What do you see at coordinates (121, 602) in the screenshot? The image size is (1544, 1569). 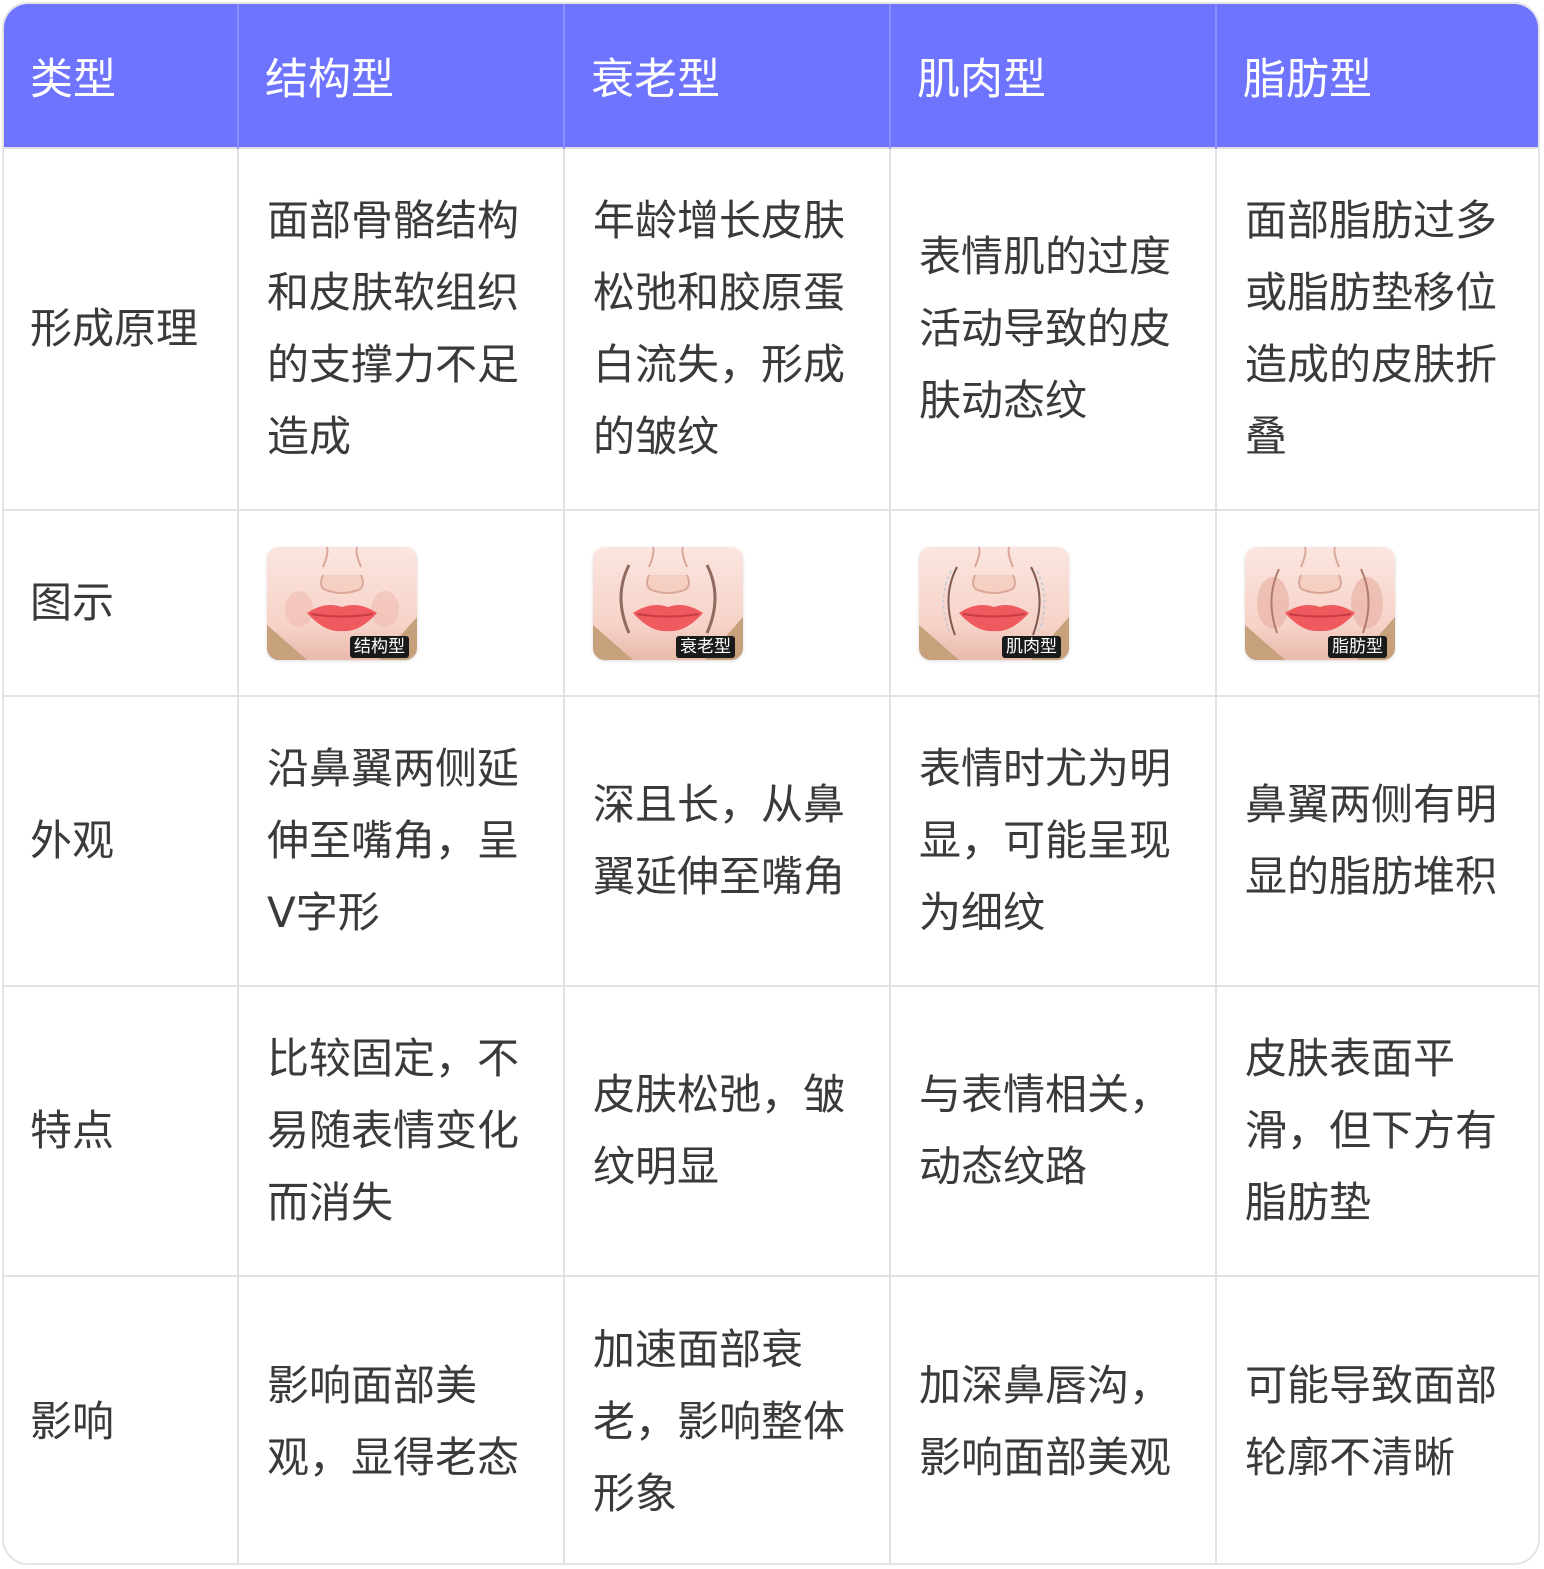 I see `row-label-figure: 图示` at bounding box center [121, 602].